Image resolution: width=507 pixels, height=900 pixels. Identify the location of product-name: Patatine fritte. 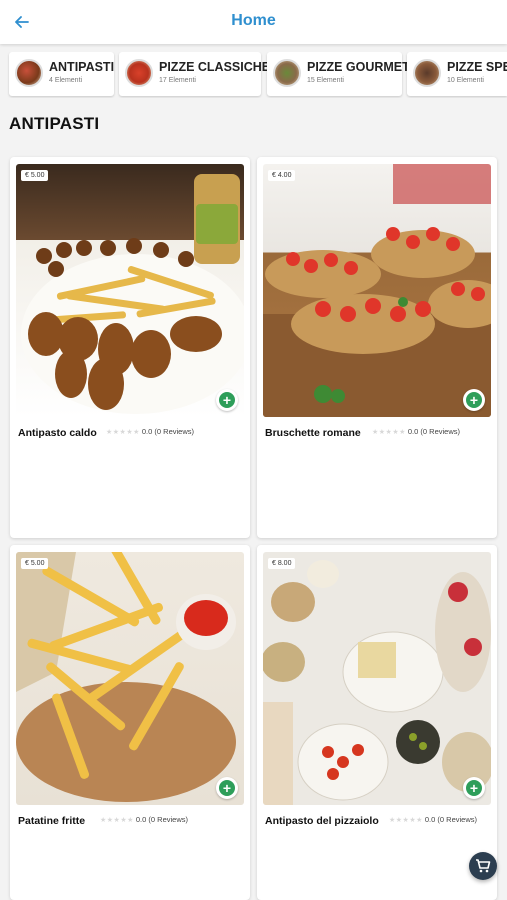
(52, 821).